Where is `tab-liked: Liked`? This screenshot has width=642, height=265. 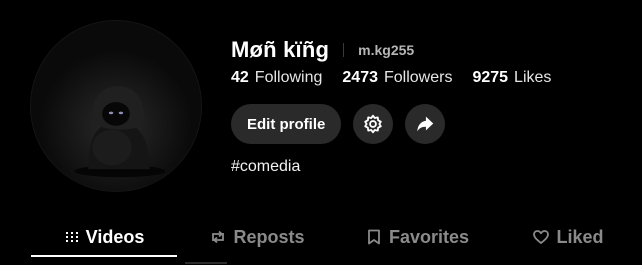 tab-liked: Liked is located at coordinates (568, 237).